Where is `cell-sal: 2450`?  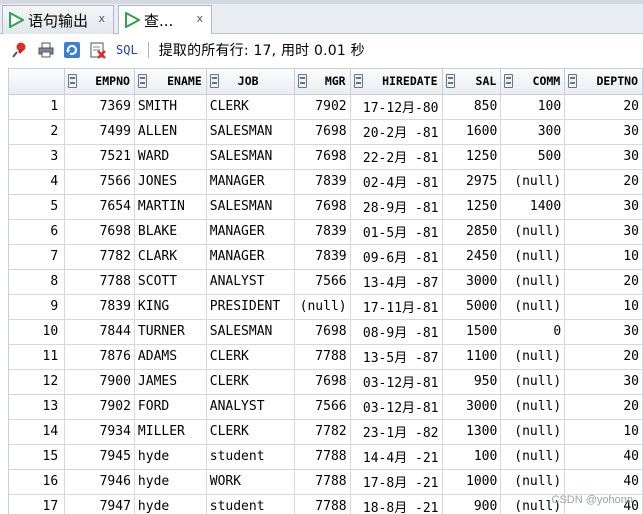
cell-sal: 2450 is located at coordinates (472, 257).